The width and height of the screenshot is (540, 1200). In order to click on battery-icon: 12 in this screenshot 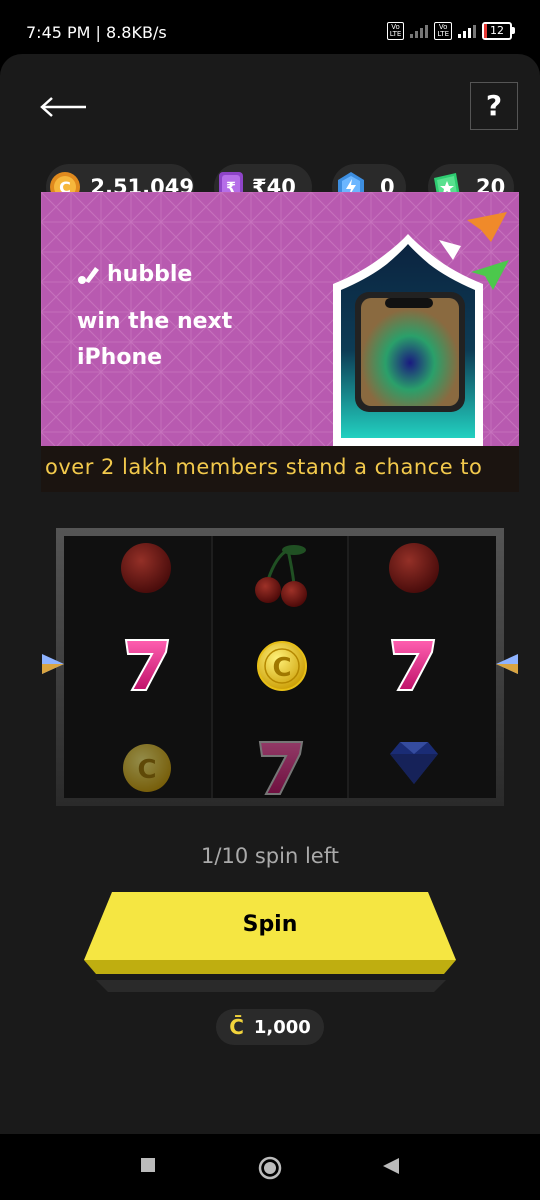, I will do `click(498, 31)`.